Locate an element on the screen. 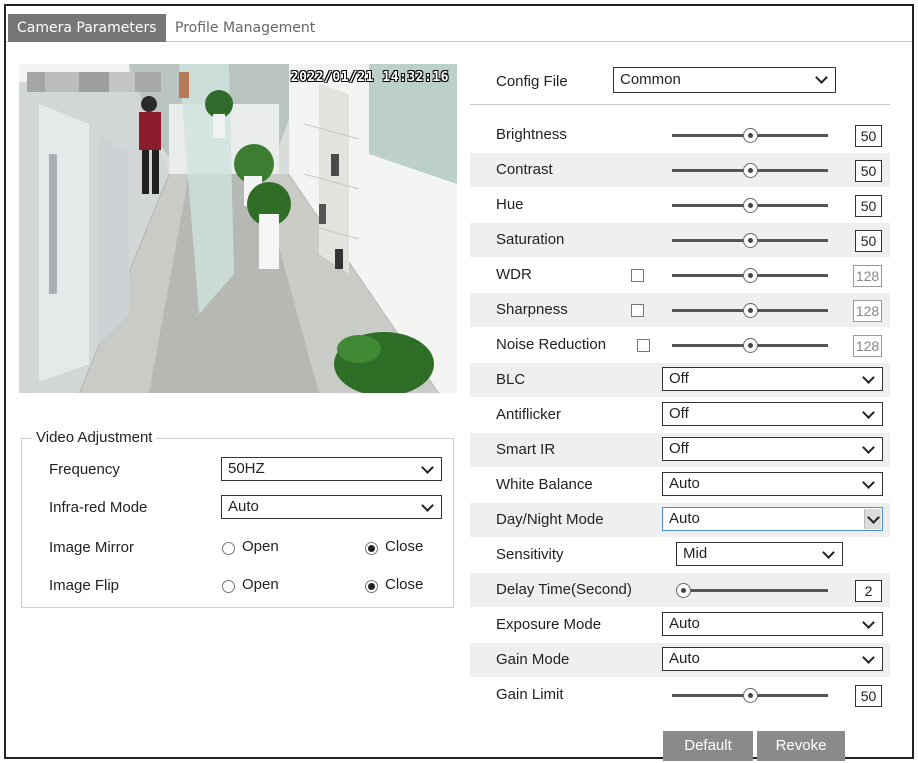 The width and height of the screenshot is (918, 763). infrared-mode-select: Auto is located at coordinates (331, 507).